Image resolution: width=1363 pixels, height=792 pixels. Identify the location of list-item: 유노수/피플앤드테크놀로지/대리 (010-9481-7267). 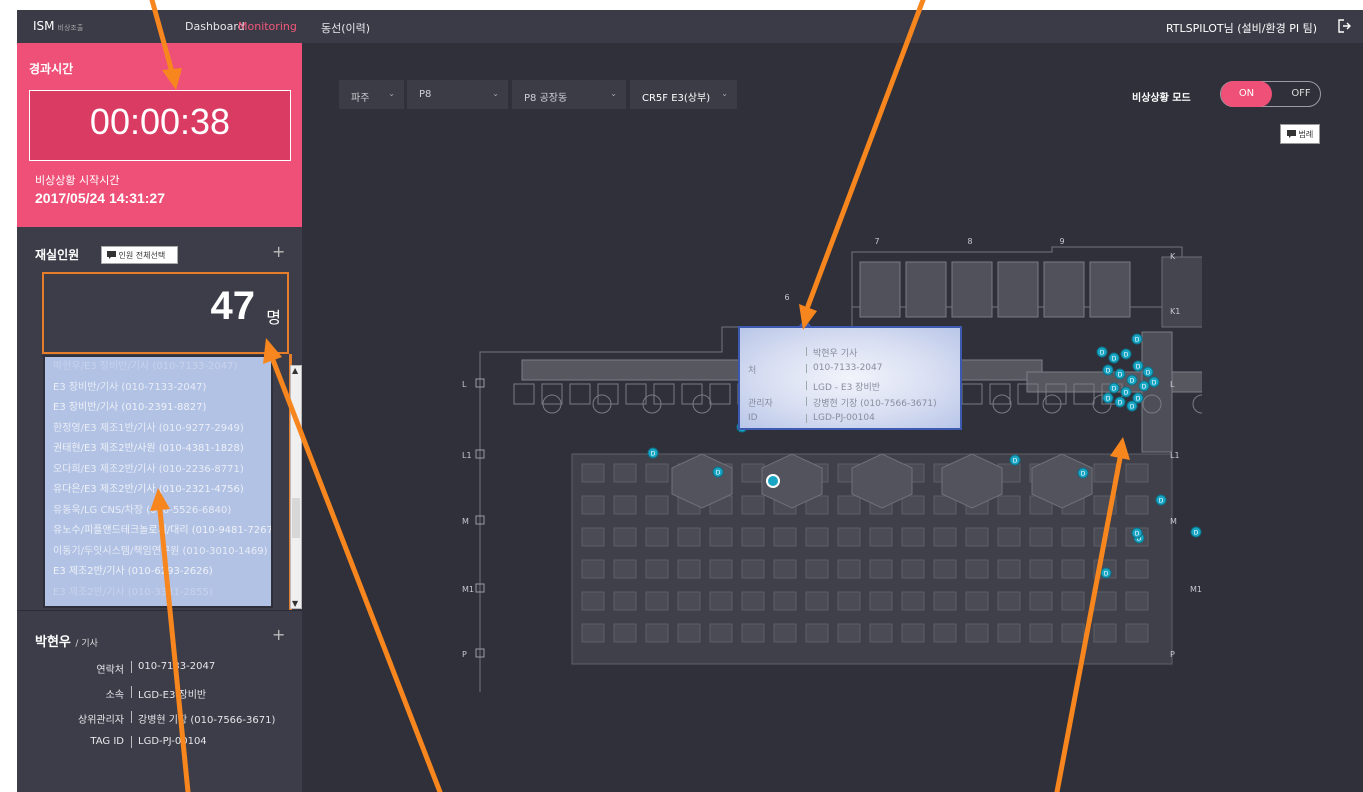
(158, 531).